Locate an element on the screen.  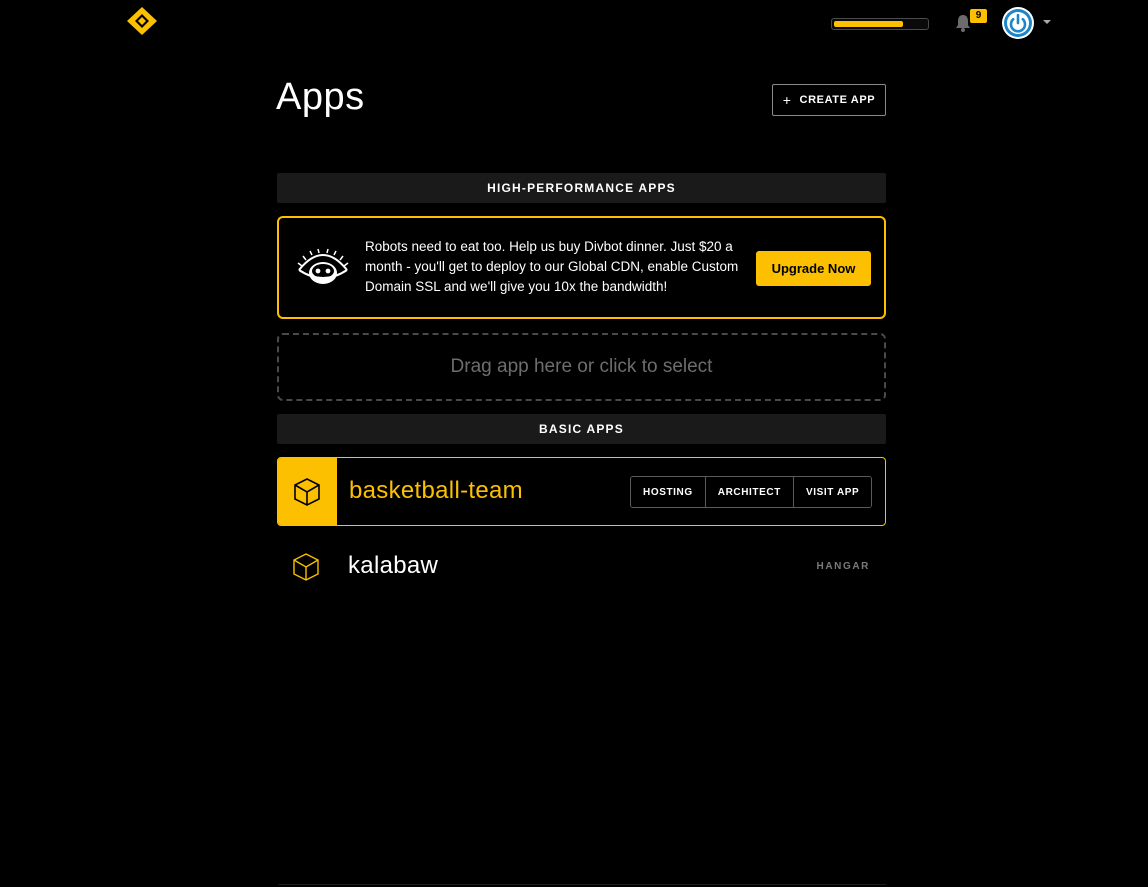
chevron-down-icon is located at coordinates (1047, 22).